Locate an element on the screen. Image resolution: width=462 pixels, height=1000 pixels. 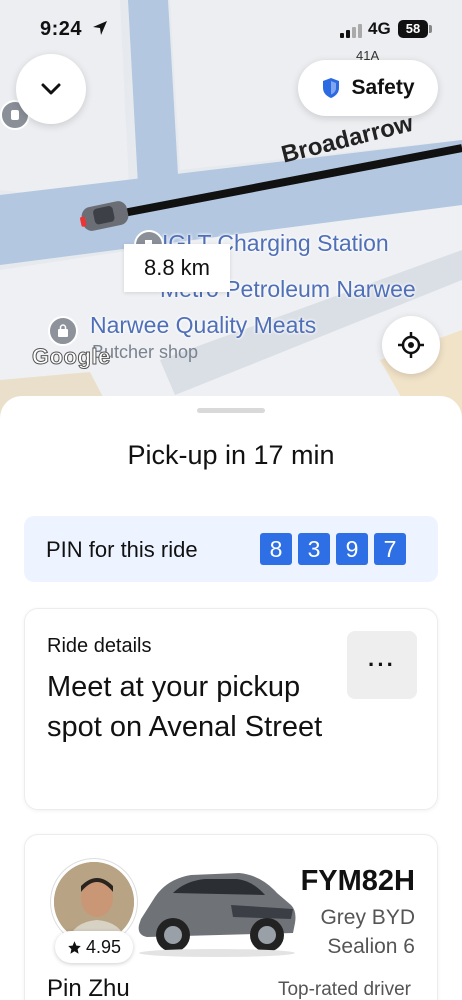
recenter-button is located at coordinates (411, 345).